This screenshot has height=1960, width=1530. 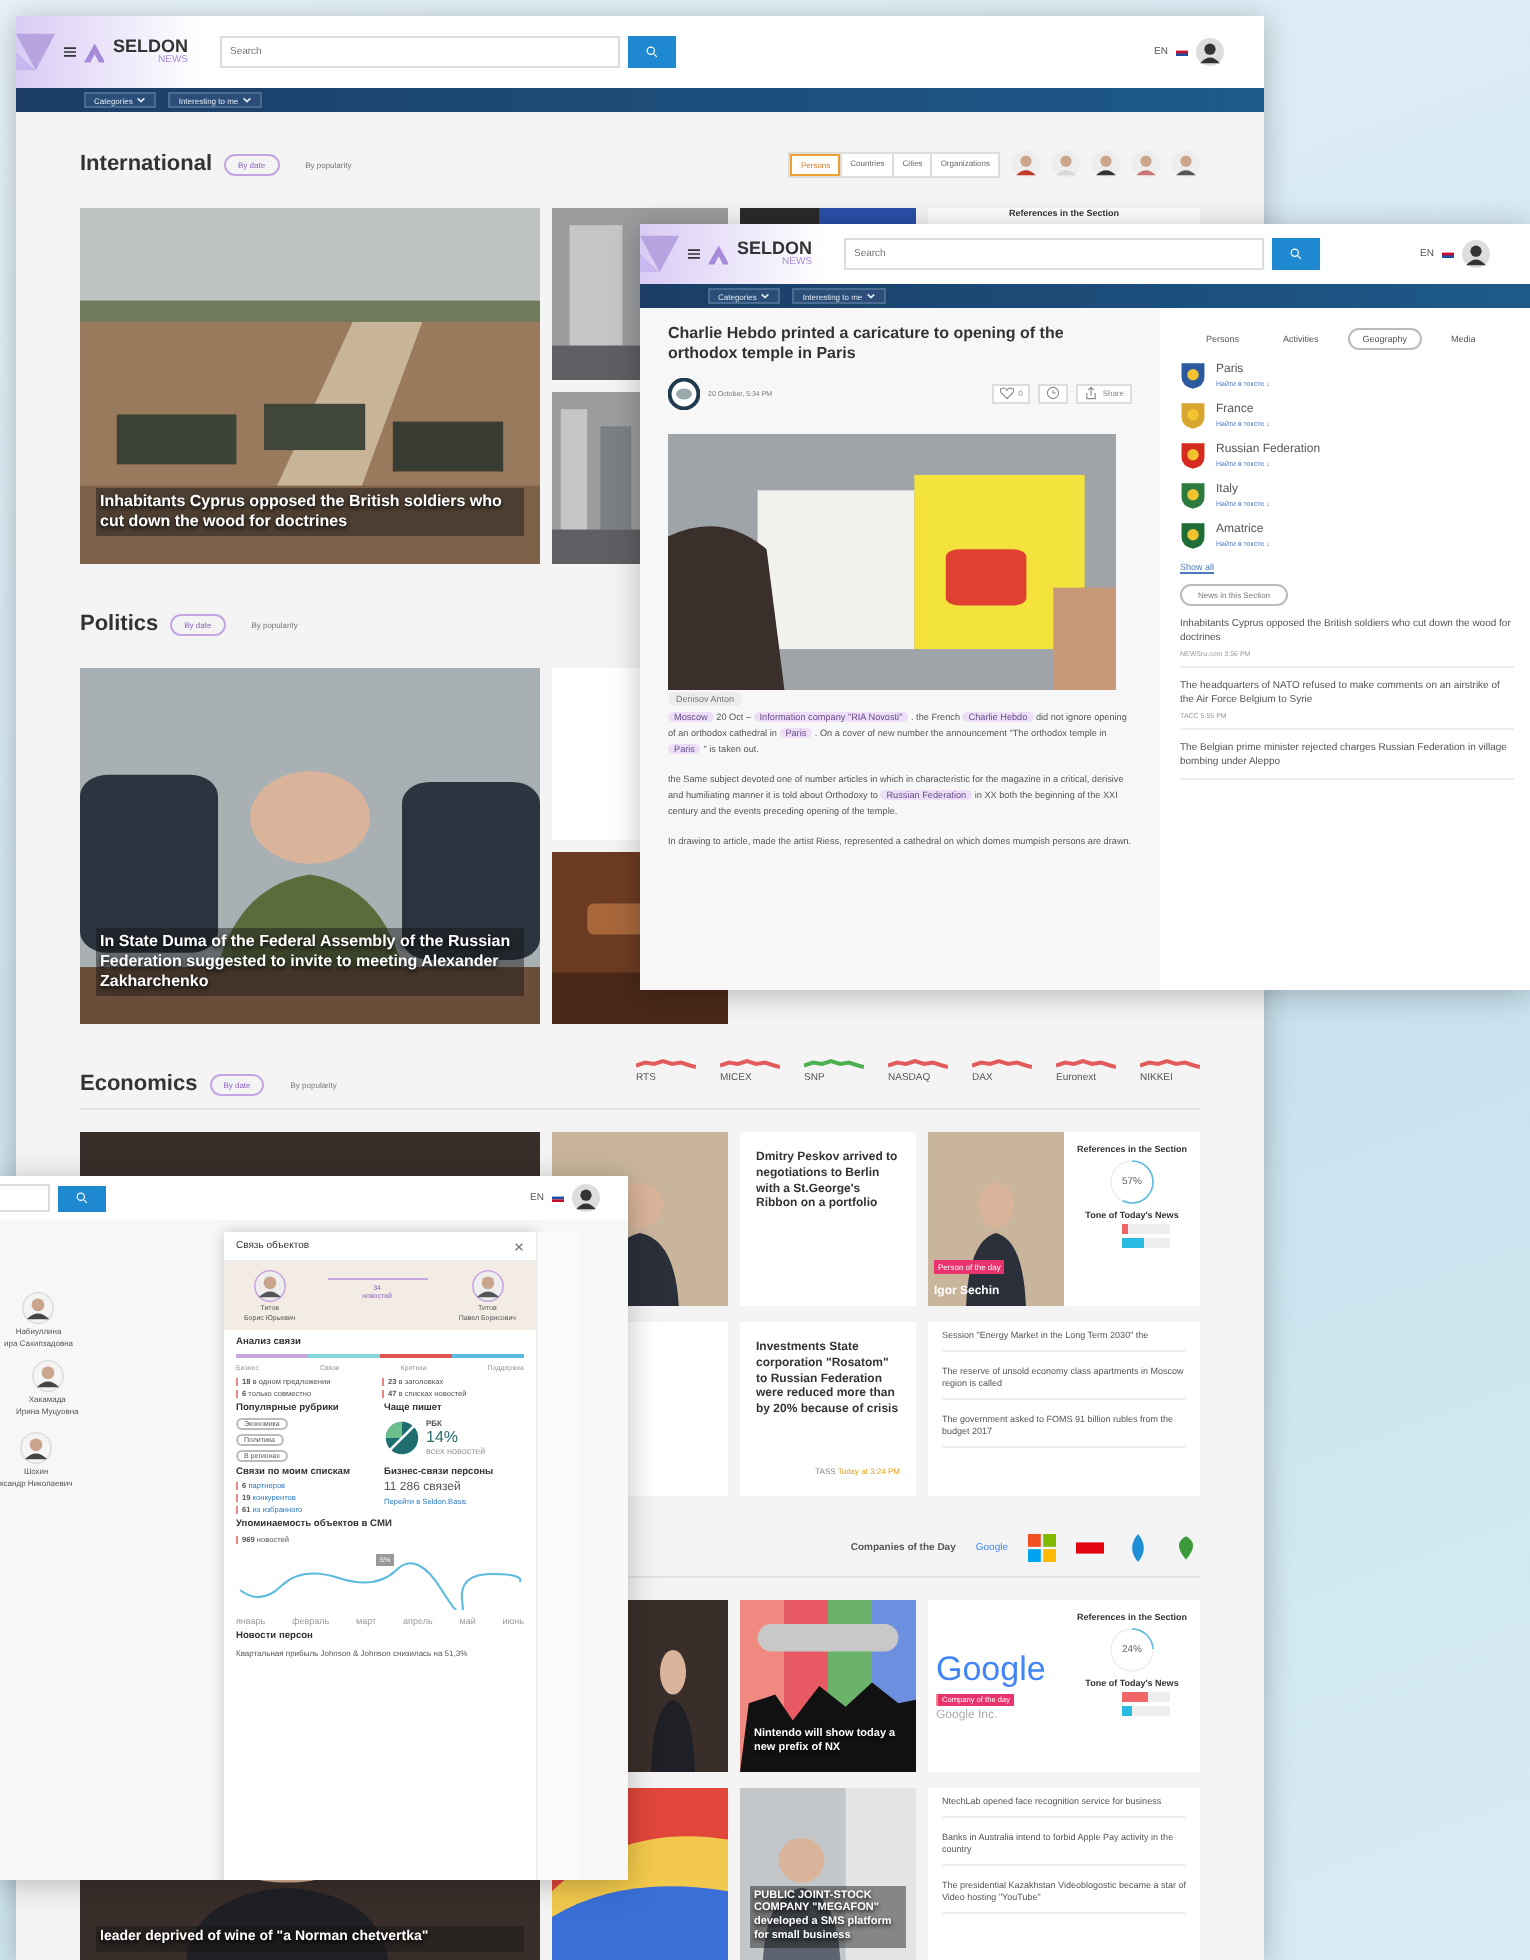 What do you see at coordinates (310, 512) in the screenshot?
I see `headline-link: Inhabitants Cyprus opposed the British soldiers who cut down the wood for doctrines` at bounding box center [310, 512].